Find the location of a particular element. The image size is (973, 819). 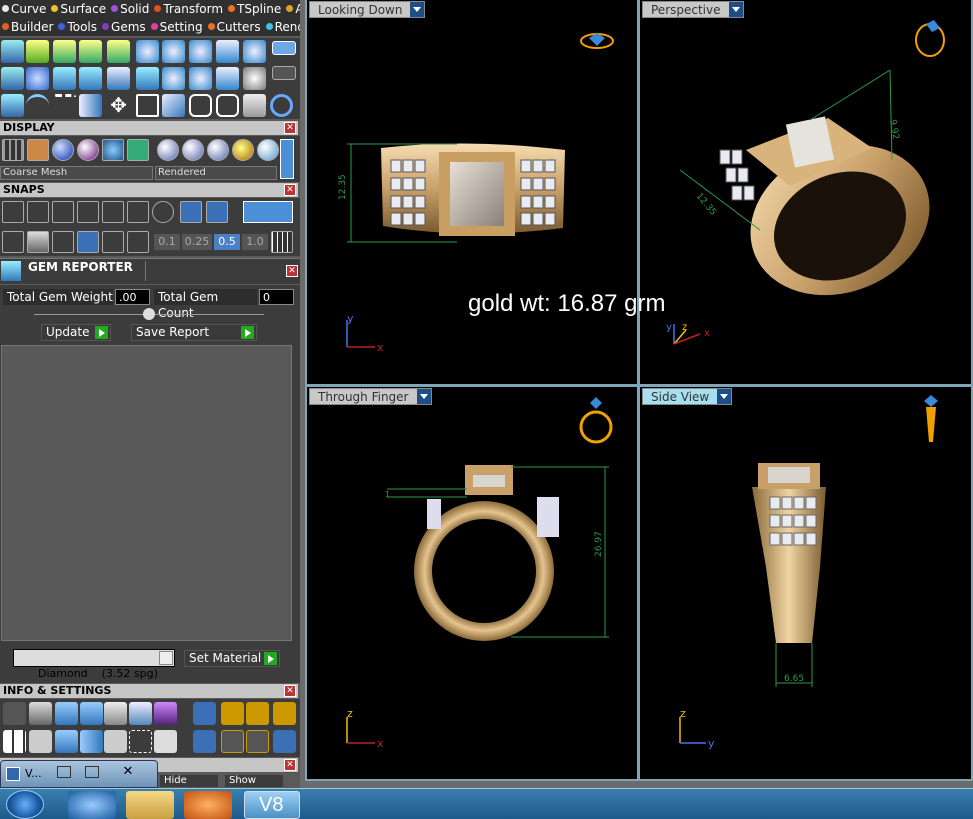

viewports-icon is located at coordinates (14, 741).